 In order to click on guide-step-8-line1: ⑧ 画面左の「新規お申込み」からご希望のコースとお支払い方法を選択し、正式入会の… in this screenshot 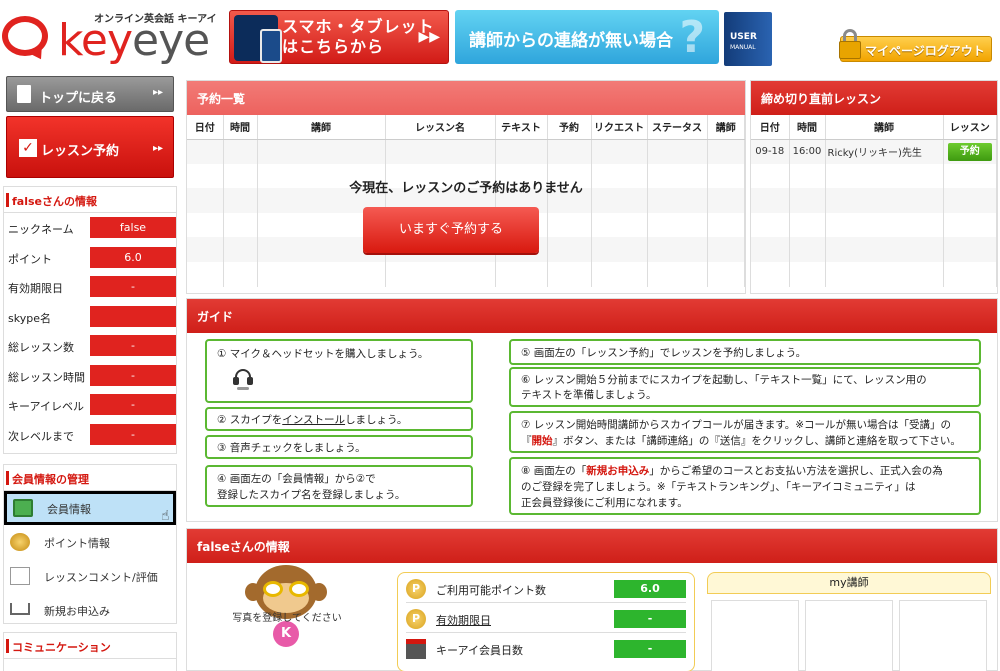, I will do `click(745, 471)`.